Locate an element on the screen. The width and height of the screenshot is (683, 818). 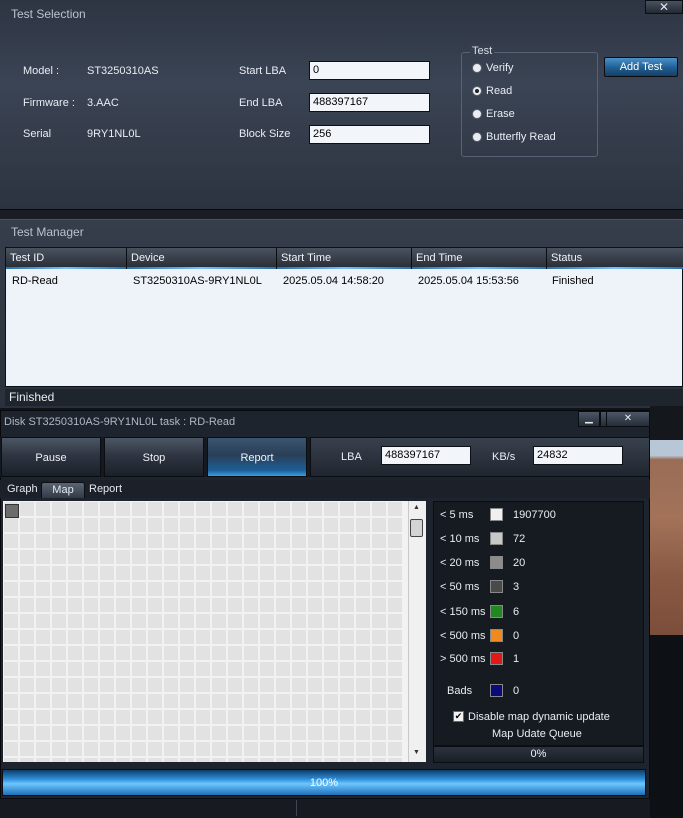
scroll-up-icon: ▲ is located at coordinates (416, 507).